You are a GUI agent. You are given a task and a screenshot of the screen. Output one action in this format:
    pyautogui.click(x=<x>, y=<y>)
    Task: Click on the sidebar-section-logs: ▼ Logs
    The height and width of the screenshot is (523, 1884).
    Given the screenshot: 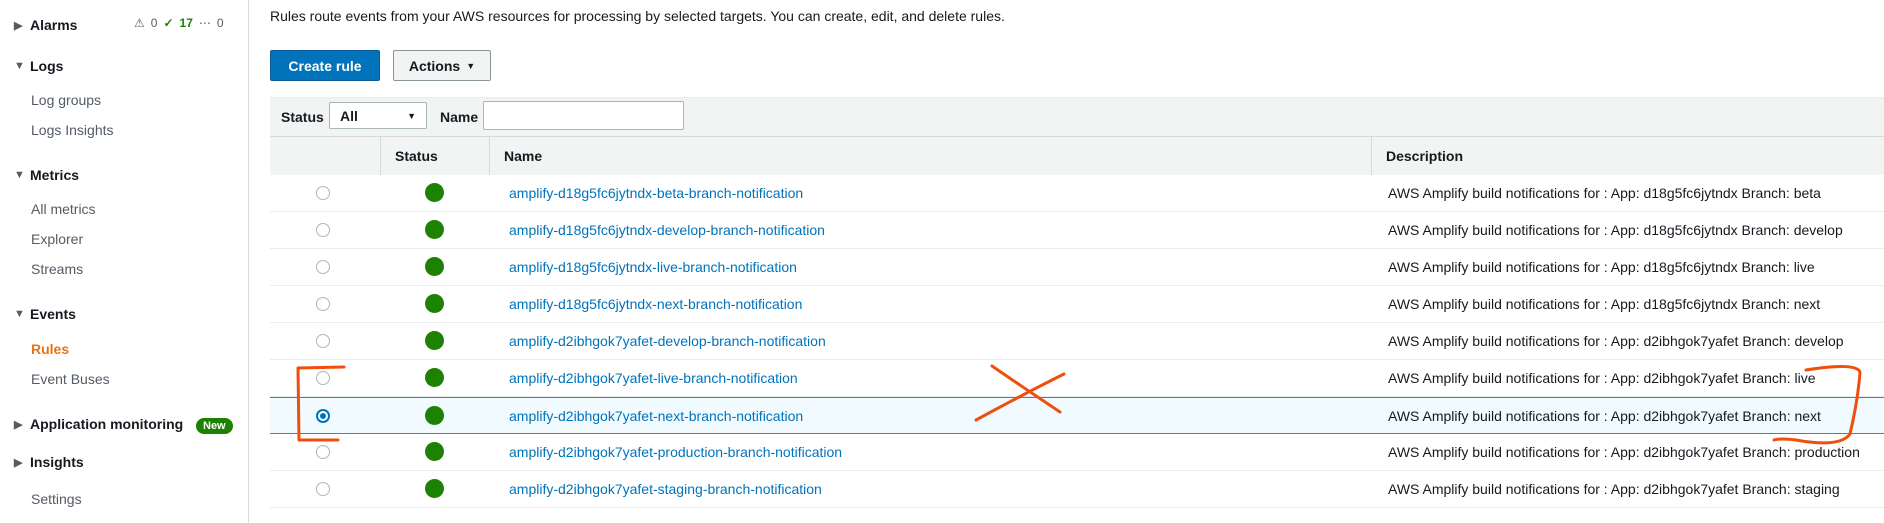 What is the action you would take?
    pyautogui.click(x=38, y=66)
    